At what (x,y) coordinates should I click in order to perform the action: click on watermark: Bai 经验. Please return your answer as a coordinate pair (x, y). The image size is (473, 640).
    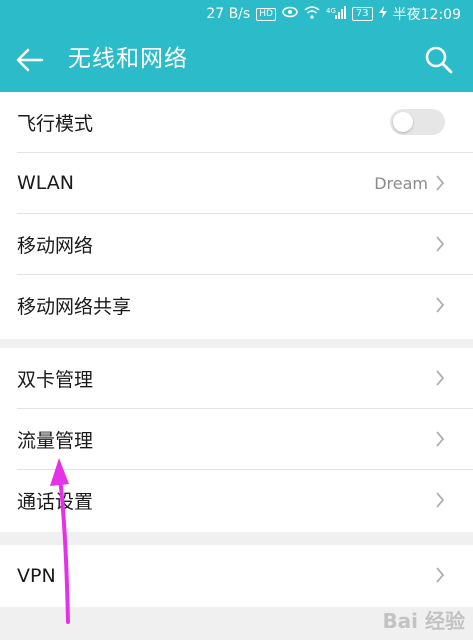
    Looking at the image, I should click on (423, 621).